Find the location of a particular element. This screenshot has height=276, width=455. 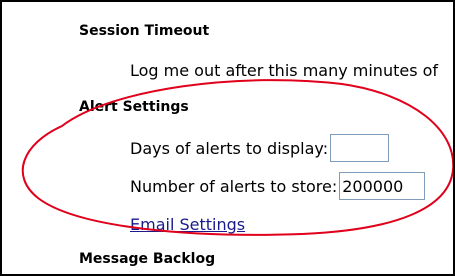

session-timeout-row: Log me out after this many minutes of is located at coordinates (284, 70).